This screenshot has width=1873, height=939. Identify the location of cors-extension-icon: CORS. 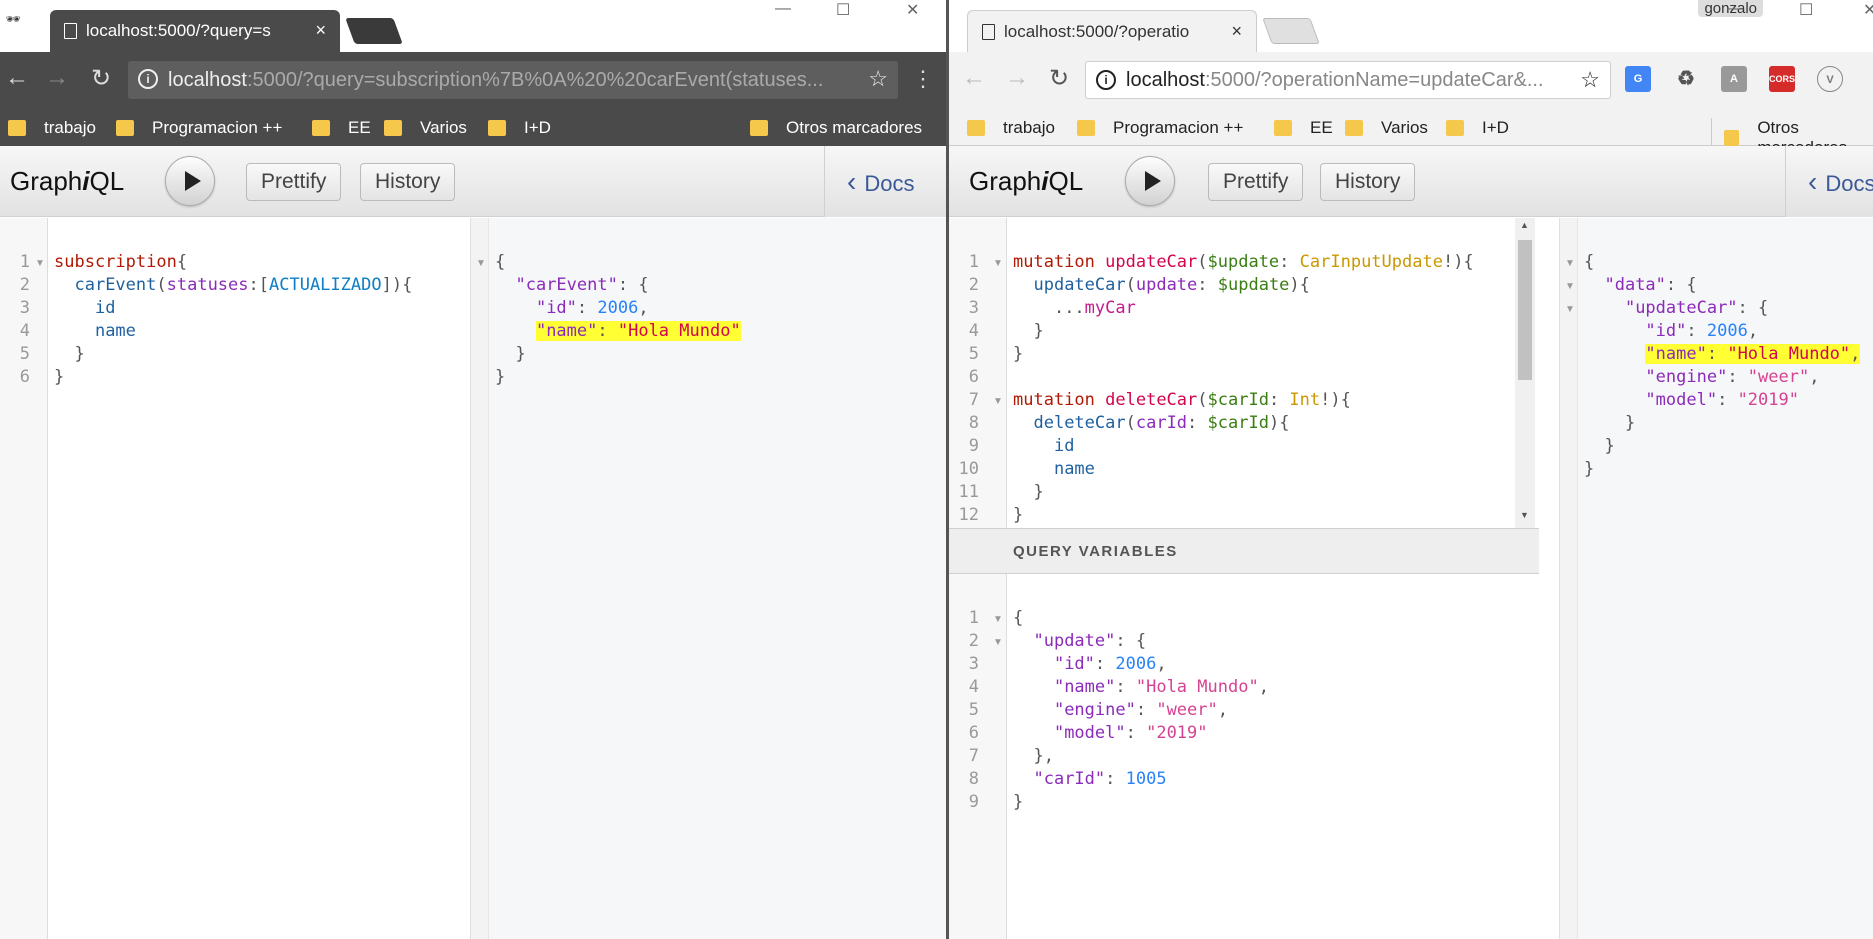
(1782, 79).